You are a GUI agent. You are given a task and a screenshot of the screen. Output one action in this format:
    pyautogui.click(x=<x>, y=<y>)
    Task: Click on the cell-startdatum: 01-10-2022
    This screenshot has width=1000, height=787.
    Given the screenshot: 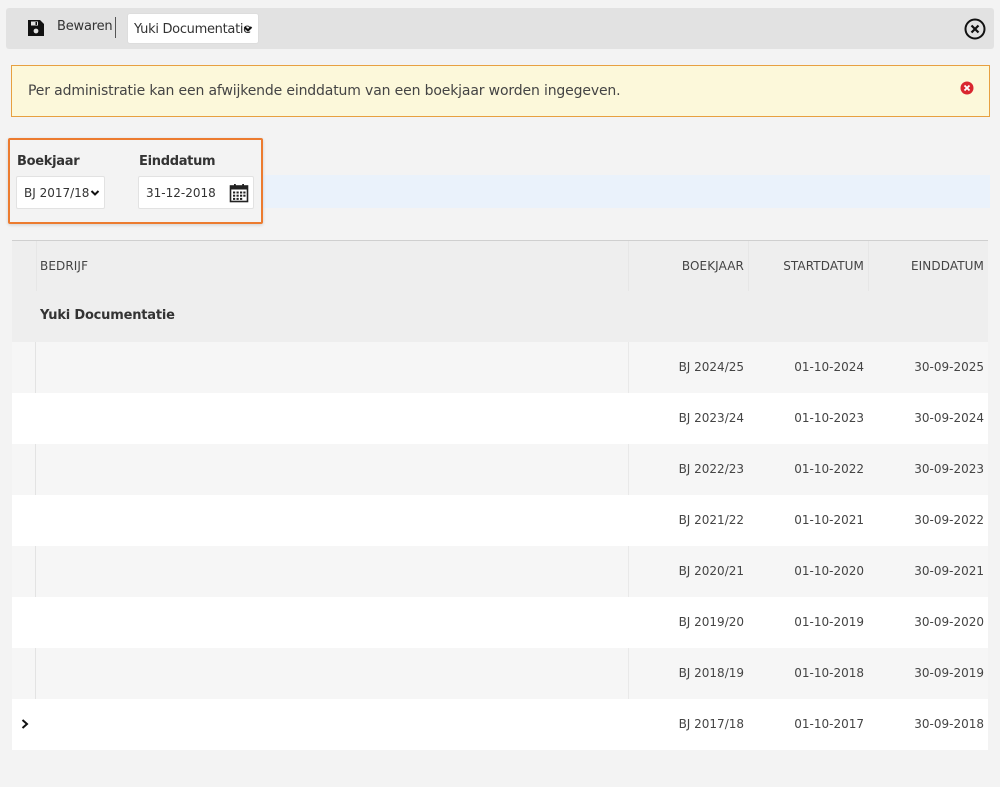 What is the action you would take?
    pyautogui.click(x=829, y=469)
    